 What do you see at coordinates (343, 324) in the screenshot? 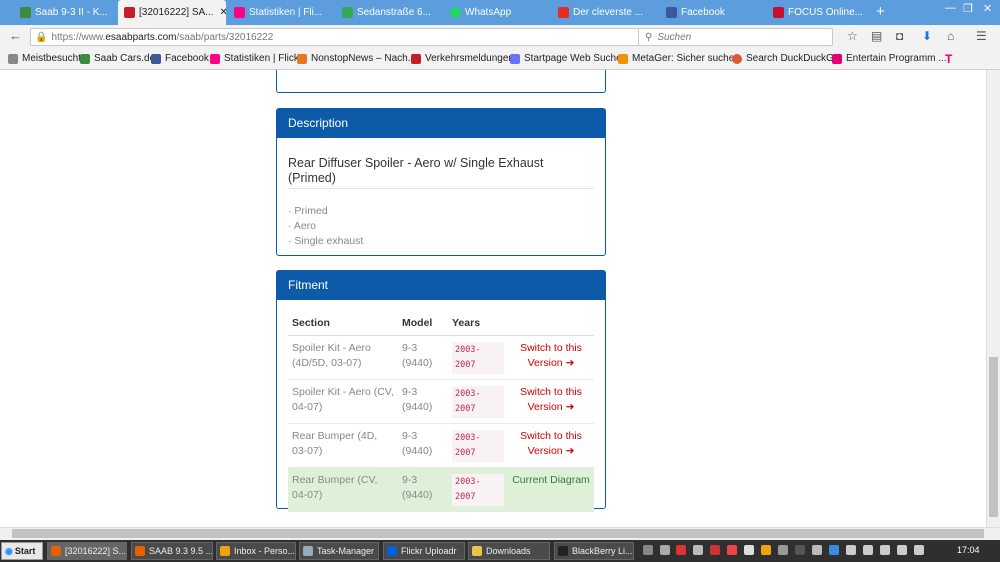
I see `column-header: Section` at bounding box center [343, 324].